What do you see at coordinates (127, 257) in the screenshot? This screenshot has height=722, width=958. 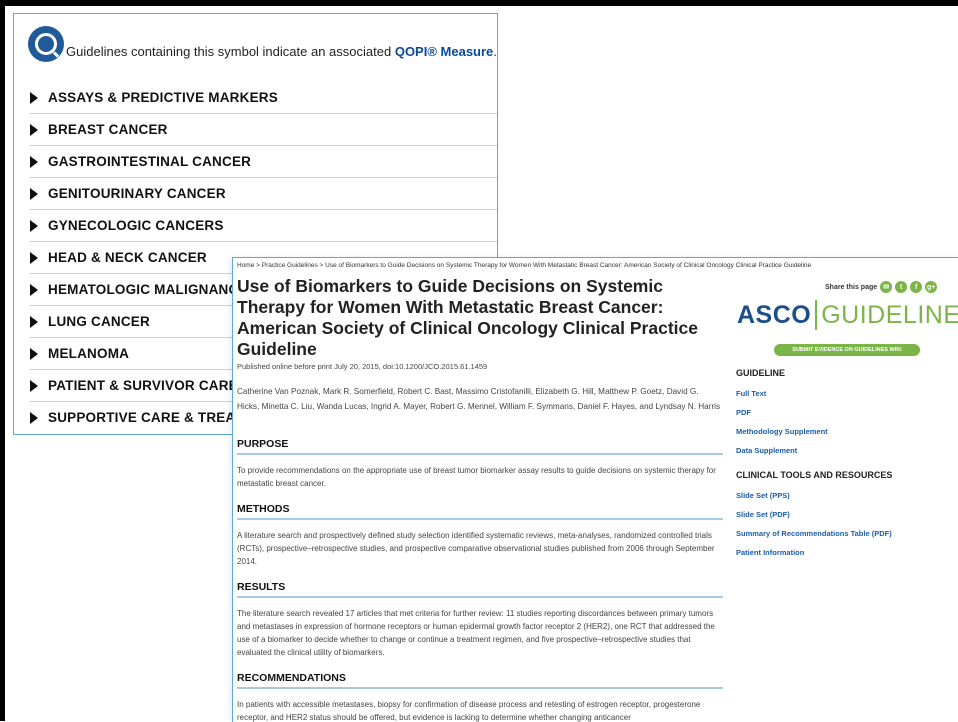 I see `category-label: HEAD & NECK CANCER` at bounding box center [127, 257].